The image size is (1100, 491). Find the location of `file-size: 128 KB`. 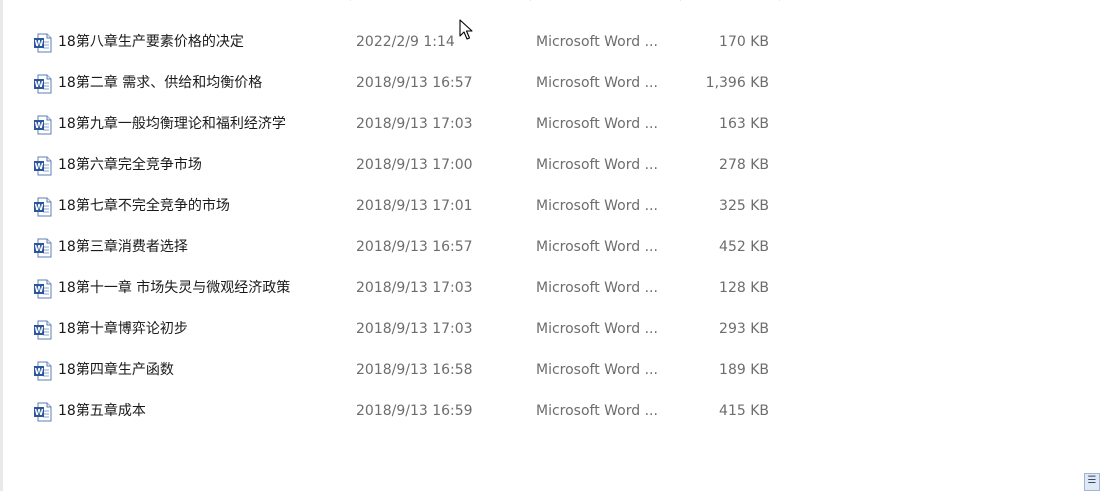

file-size: 128 KB is located at coordinates (744, 288).